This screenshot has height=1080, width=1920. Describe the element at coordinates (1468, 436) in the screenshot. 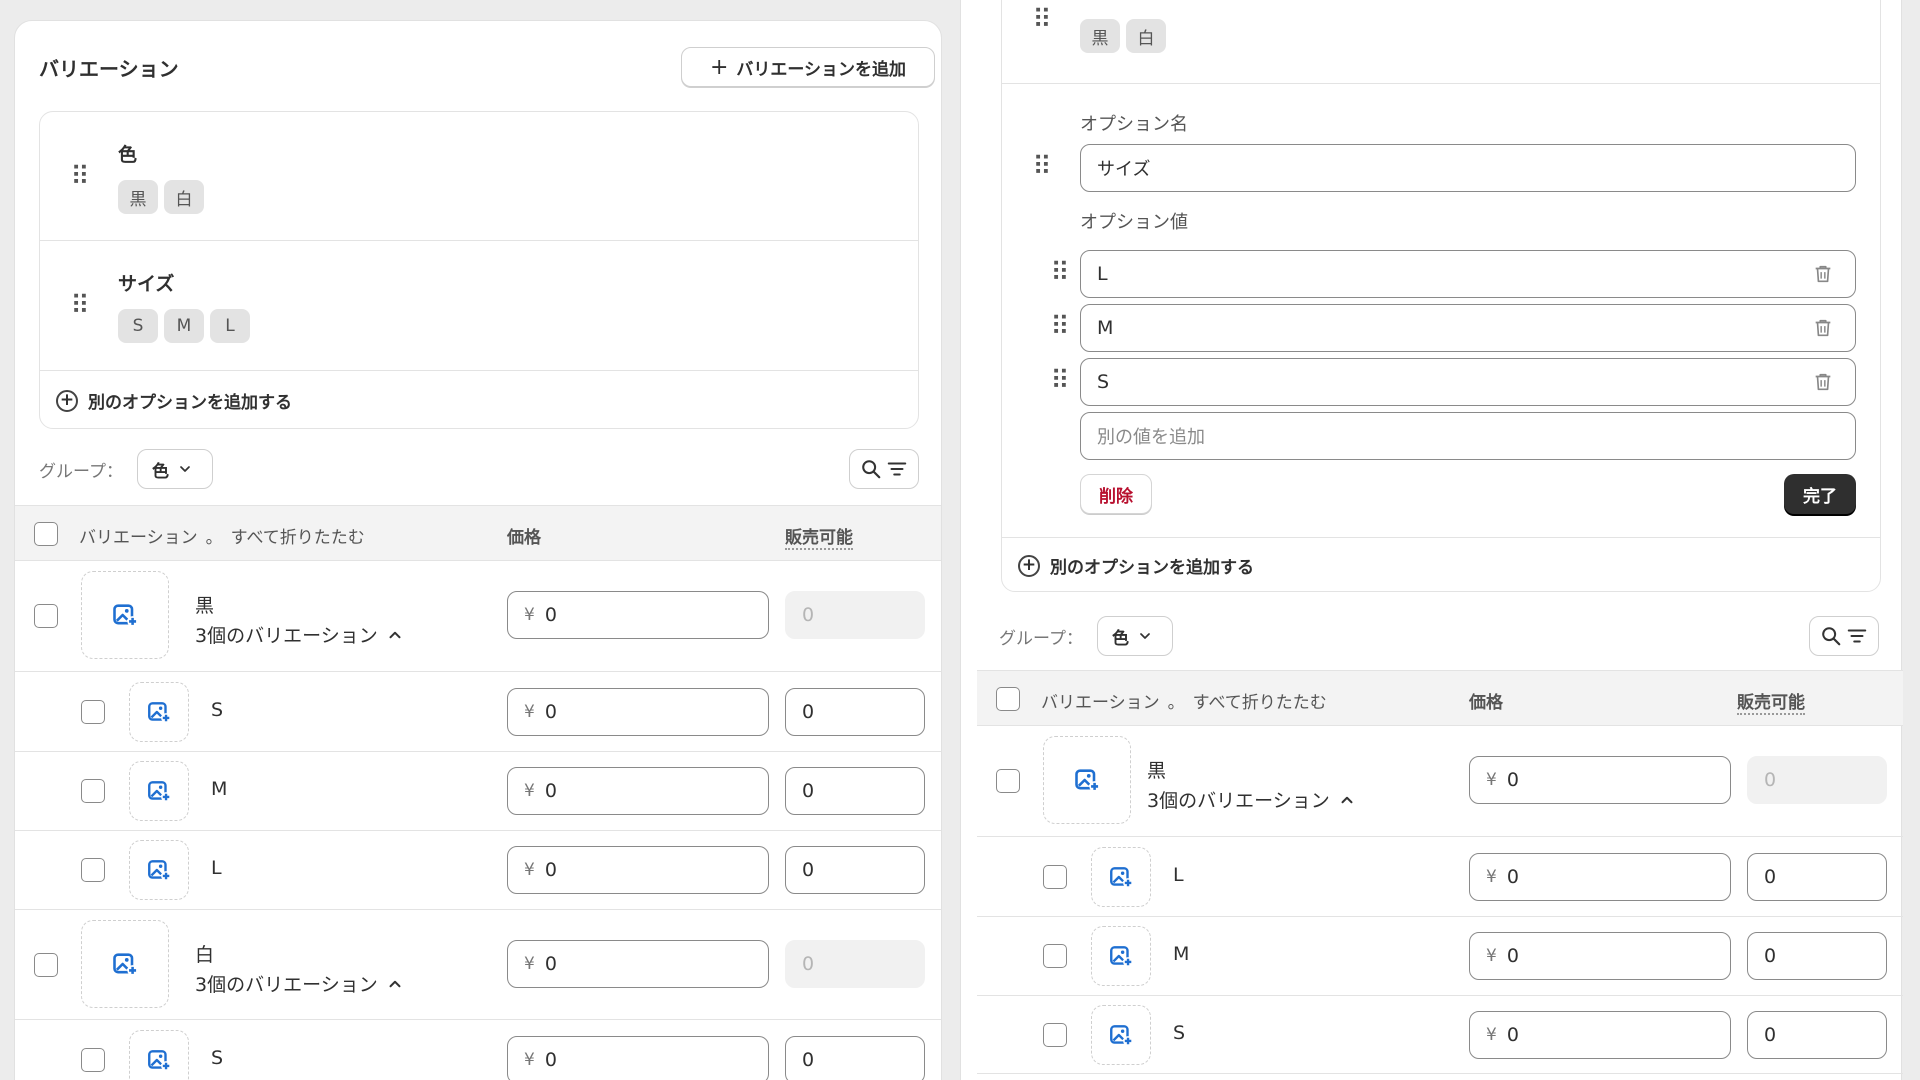

I see `add-value-input: 別の値を追加` at that location.